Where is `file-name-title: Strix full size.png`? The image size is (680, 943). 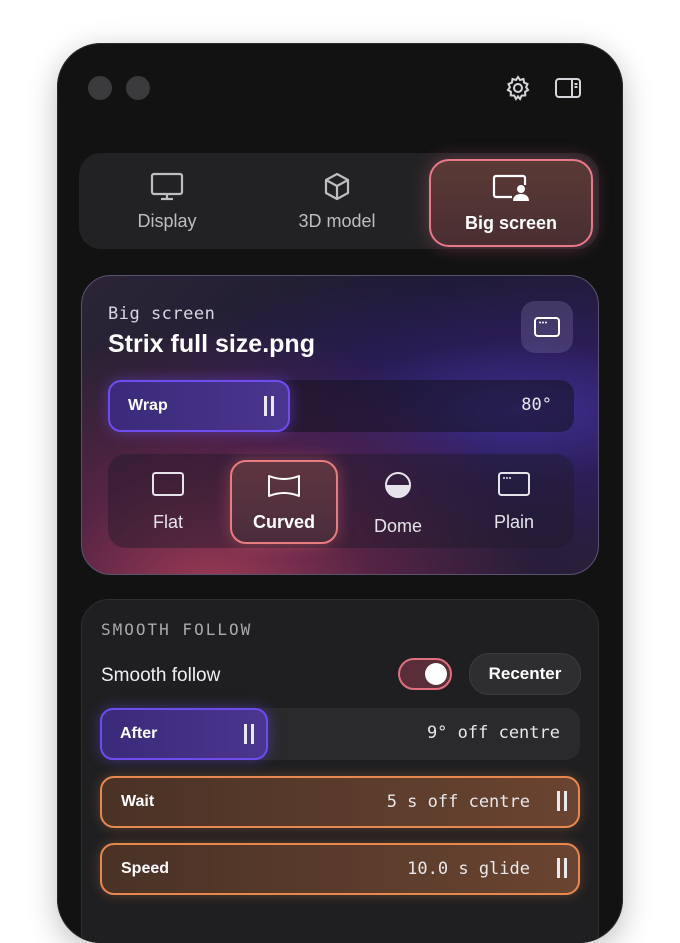 file-name-title: Strix full size.png is located at coordinates (211, 344).